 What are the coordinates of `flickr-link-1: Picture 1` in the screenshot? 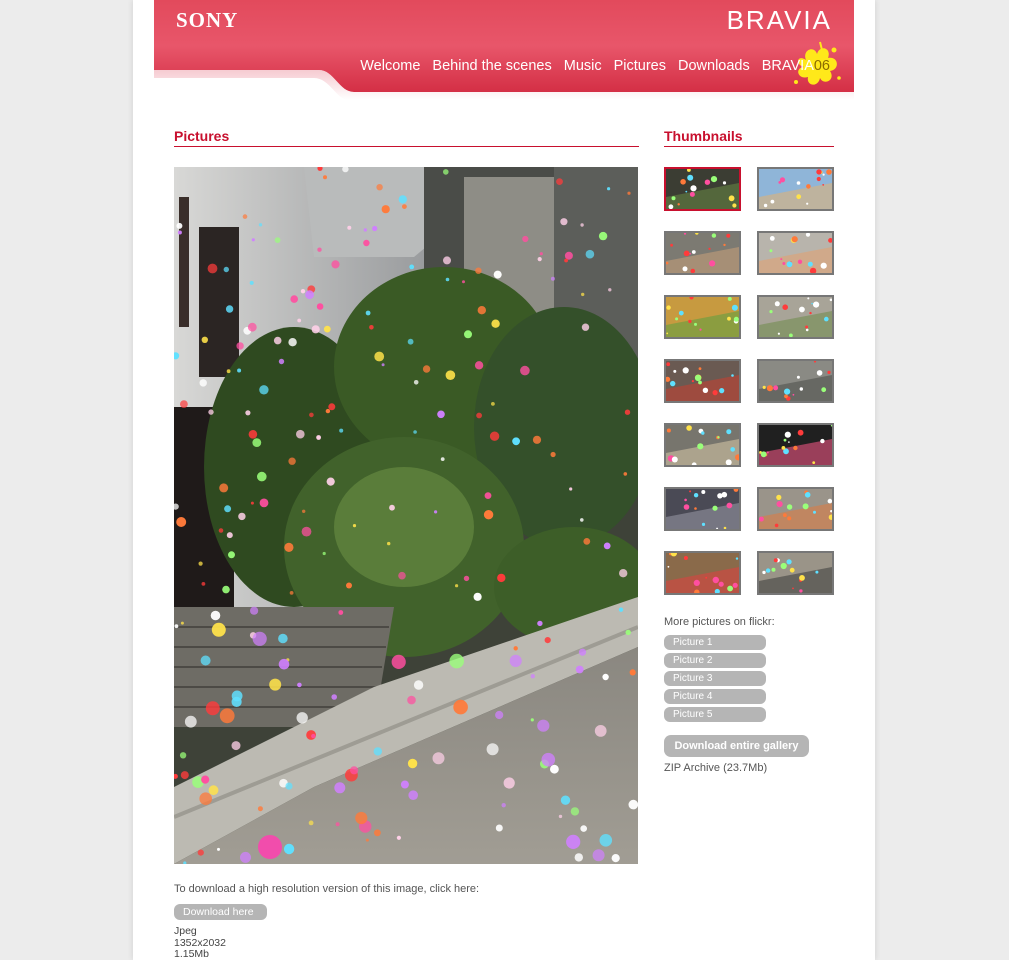 It's located at (715, 642).